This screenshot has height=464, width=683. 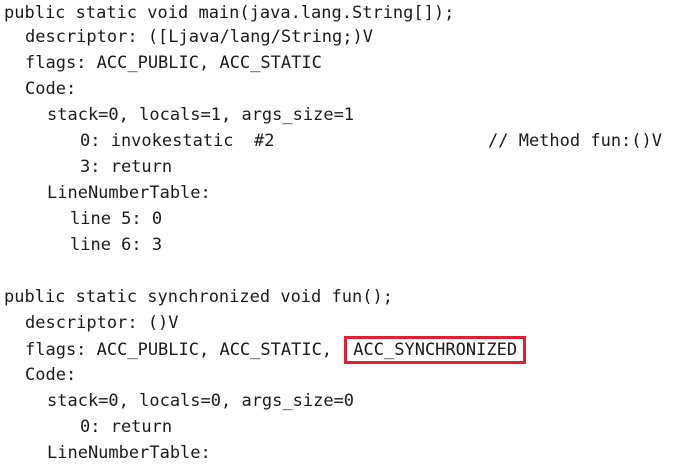 What do you see at coordinates (116, 219) in the screenshot?
I see `line-number-entry-5: line 5: 0` at bounding box center [116, 219].